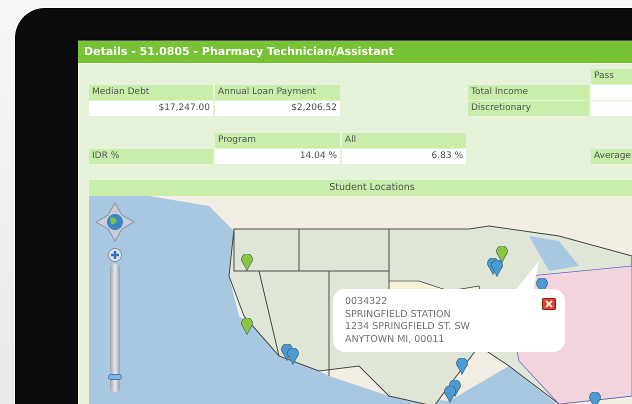 Image resolution: width=632 pixels, height=404 pixels. What do you see at coordinates (151, 92) in the screenshot?
I see `column-header: Median Debt` at bounding box center [151, 92].